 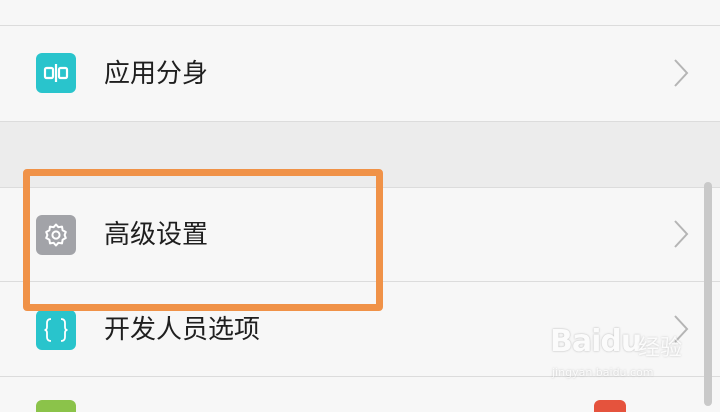 I want to click on settings-item-label: 开发人员选项, so click(x=182, y=330).